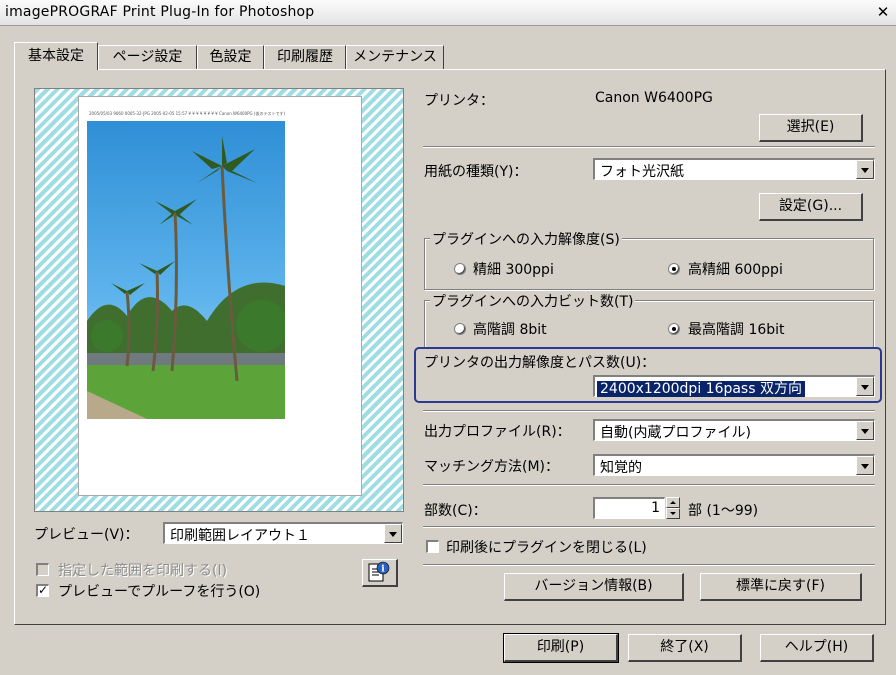 This screenshot has height=675, width=896. What do you see at coordinates (621, 468) in the screenshot?
I see `matching-value: 知覚的` at bounding box center [621, 468].